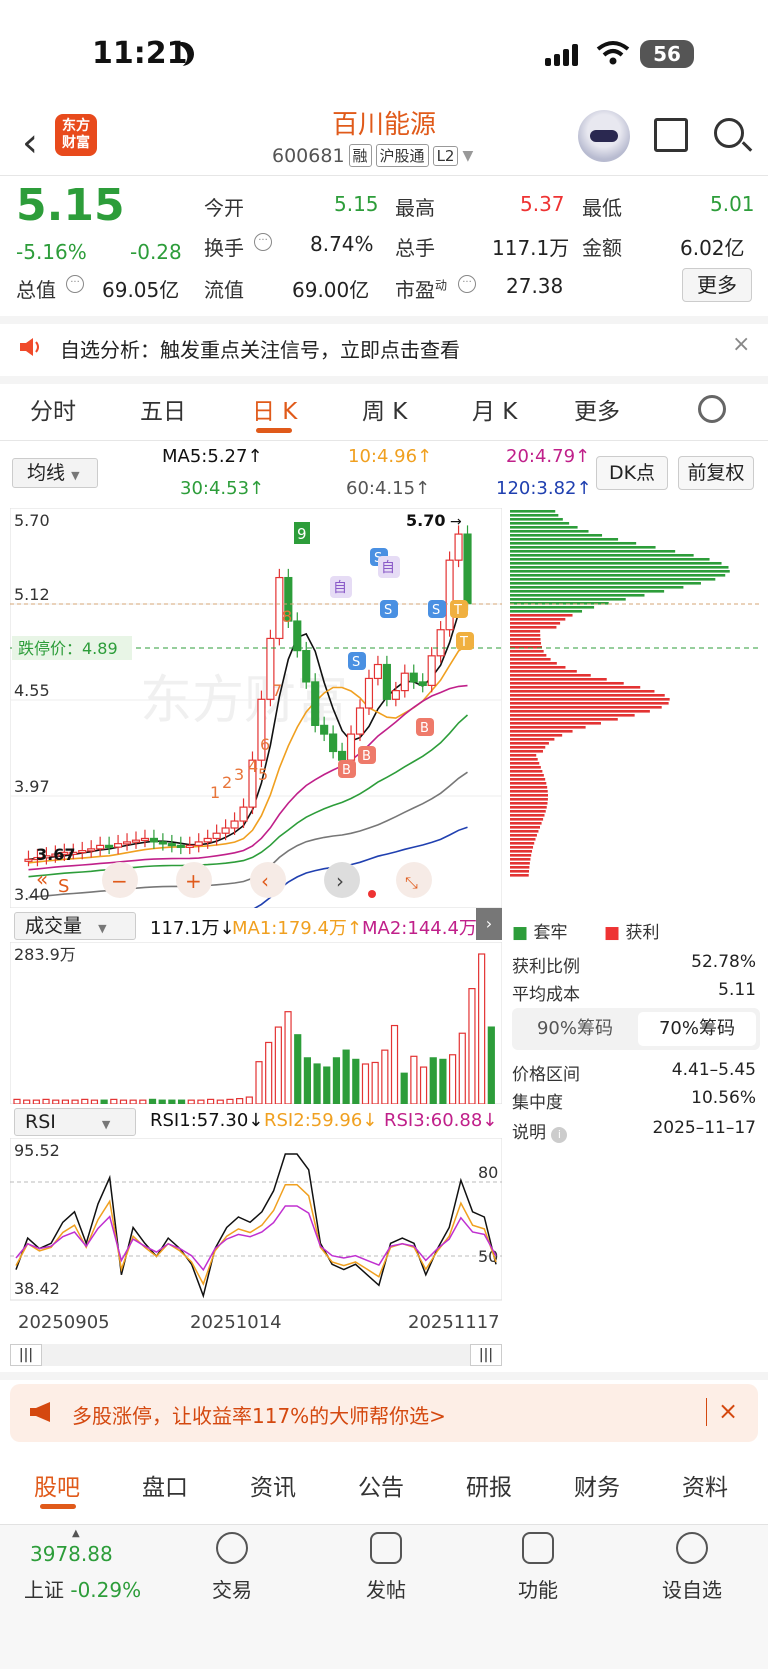  I want to click on avg-cost-label: 平均成本, so click(546, 995).